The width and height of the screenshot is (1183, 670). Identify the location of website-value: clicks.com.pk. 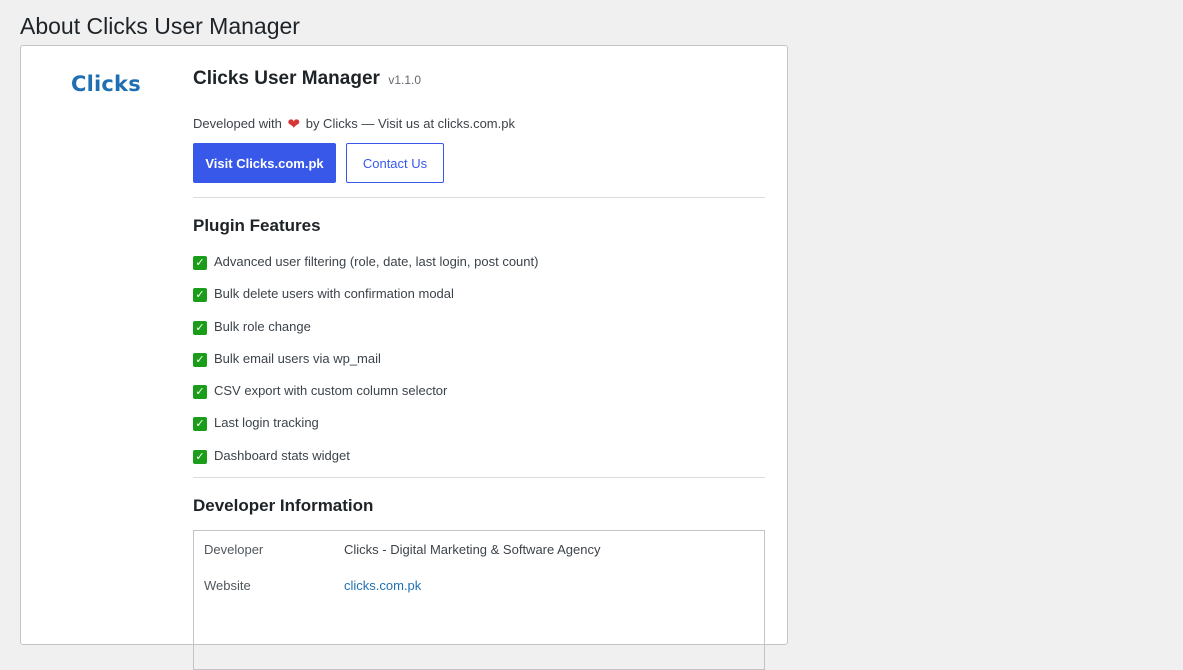
(382, 585).